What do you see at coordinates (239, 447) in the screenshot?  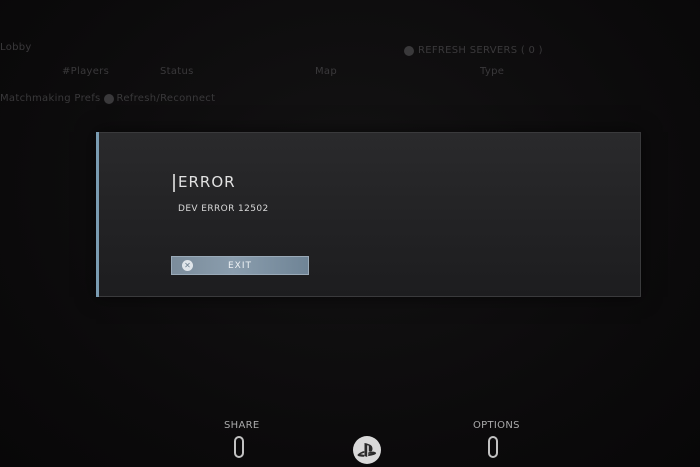 I see `share-button` at bounding box center [239, 447].